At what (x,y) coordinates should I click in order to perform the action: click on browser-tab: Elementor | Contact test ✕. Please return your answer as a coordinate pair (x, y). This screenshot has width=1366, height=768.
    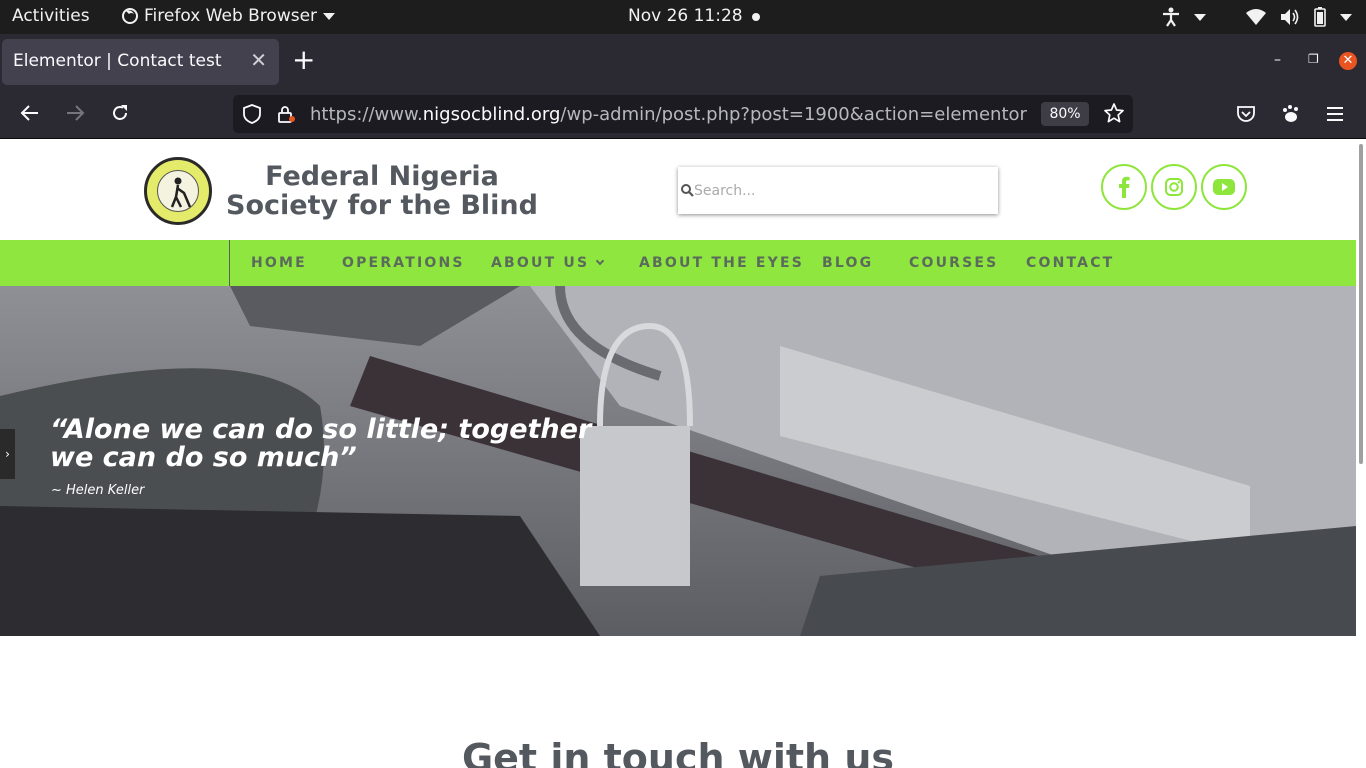
    Looking at the image, I should click on (140, 62).